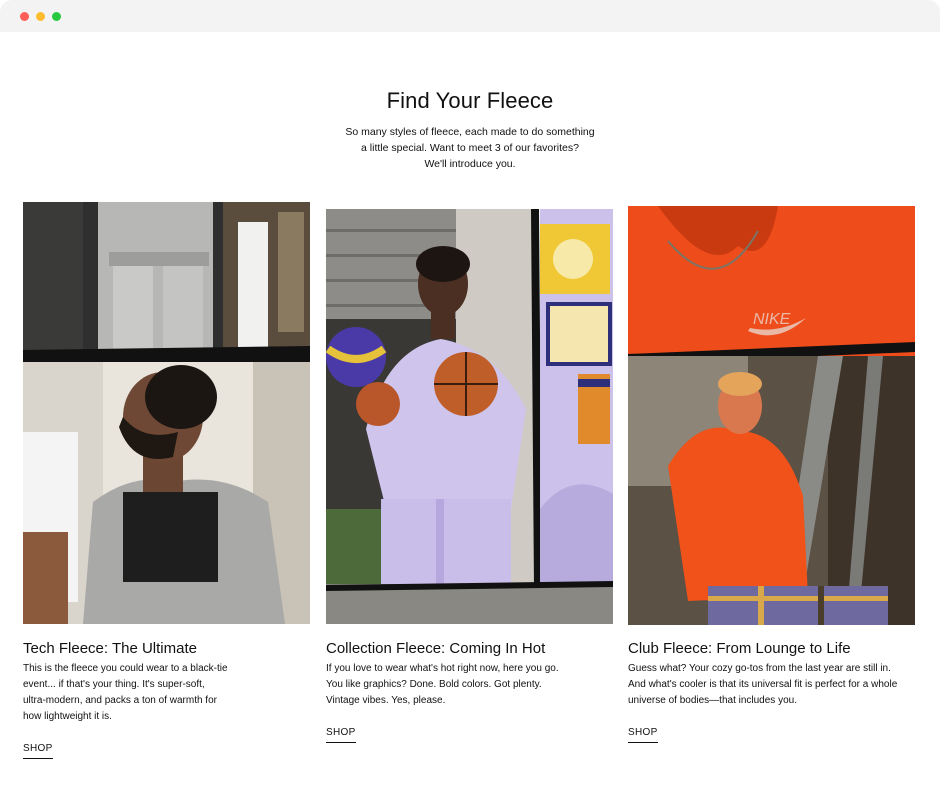 This screenshot has width=940, height=799. I want to click on desc-line: how lightweight it is., so click(67, 716).